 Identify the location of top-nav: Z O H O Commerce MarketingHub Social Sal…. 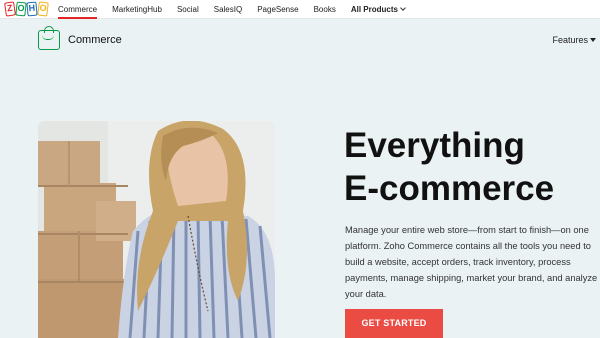
(300, 9).